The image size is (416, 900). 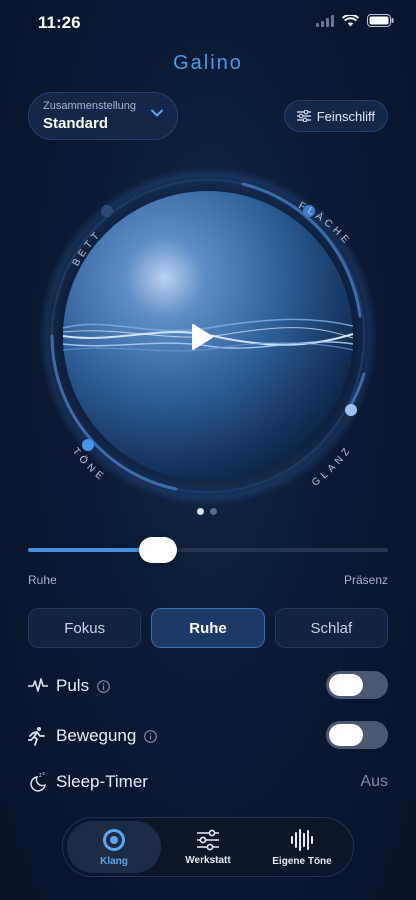 I want to click on moon-zzz-icon: z z, so click(x=39, y=782).